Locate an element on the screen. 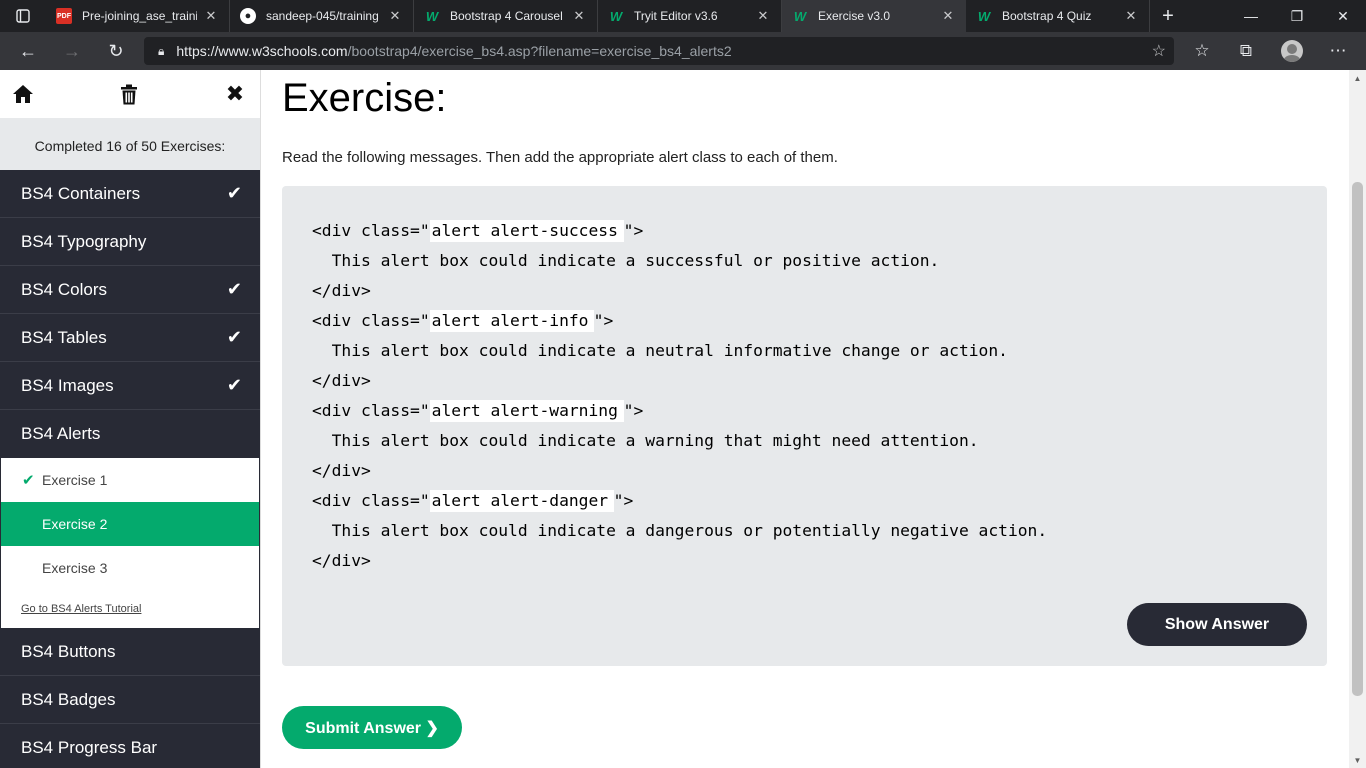 The height and width of the screenshot is (768, 1366). sidebar-item-bs4-buttons: BS4 Buttons is located at coordinates (130, 652).